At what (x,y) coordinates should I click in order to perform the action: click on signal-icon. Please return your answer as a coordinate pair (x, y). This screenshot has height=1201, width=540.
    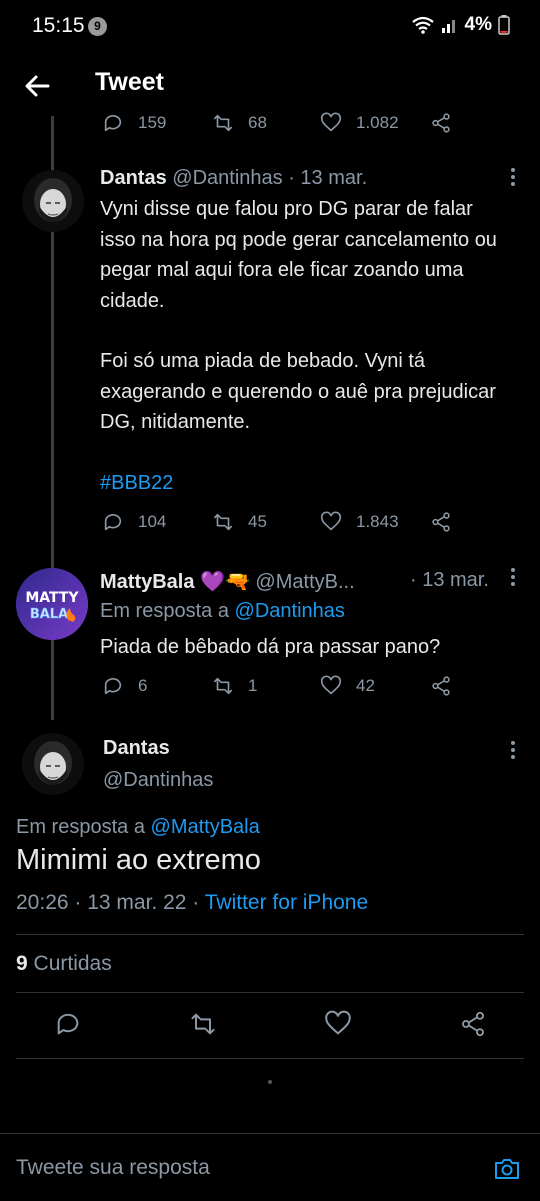
    Looking at the image, I should click on (448, 26).